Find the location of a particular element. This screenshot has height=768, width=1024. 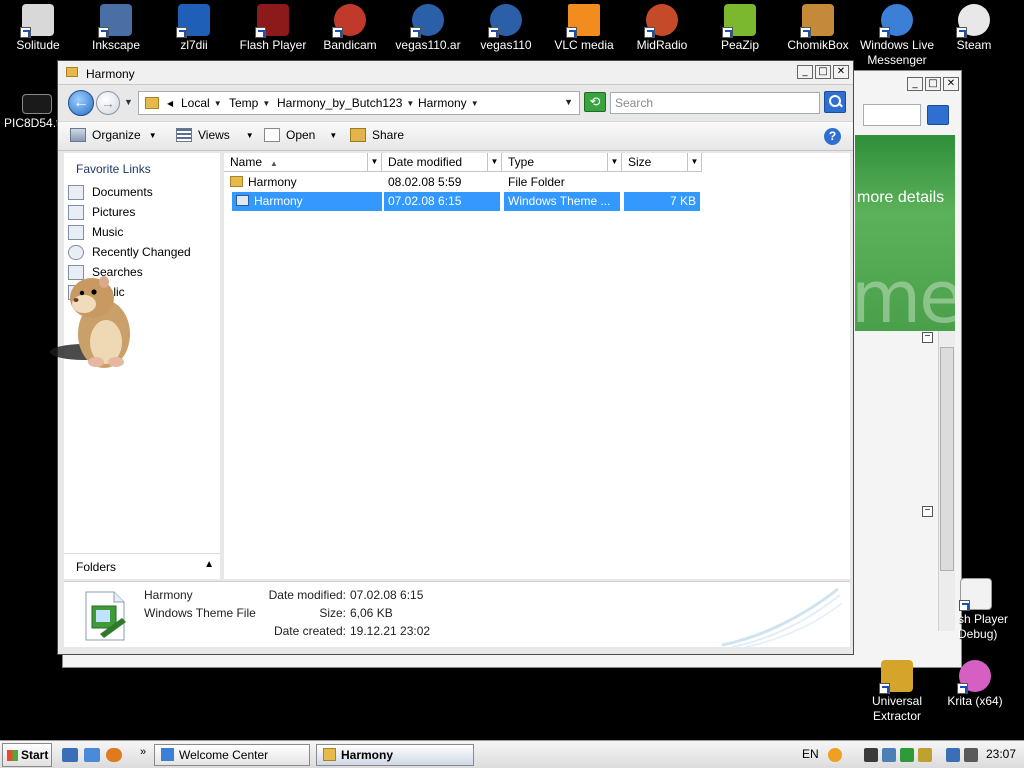

media-tray-icon is located at coordinates (835, 755).